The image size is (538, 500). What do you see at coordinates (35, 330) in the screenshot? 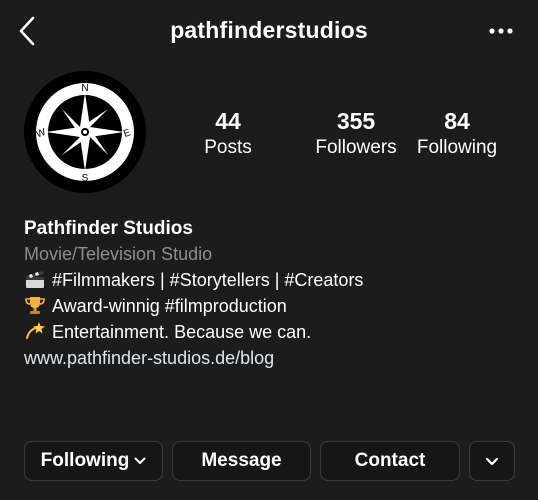
I see `dizzy-star-icon` at bounding box center [35, 330].